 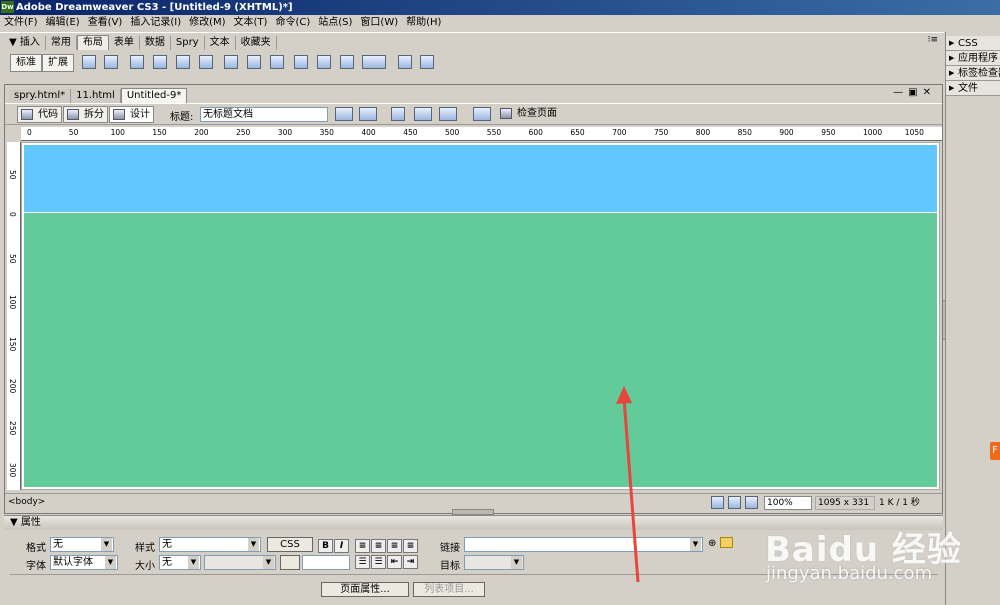 What do you see at coordinates (301, 62) in the screenshot?
I see `insert-column-left-icon` at bounding box center [301, 62].